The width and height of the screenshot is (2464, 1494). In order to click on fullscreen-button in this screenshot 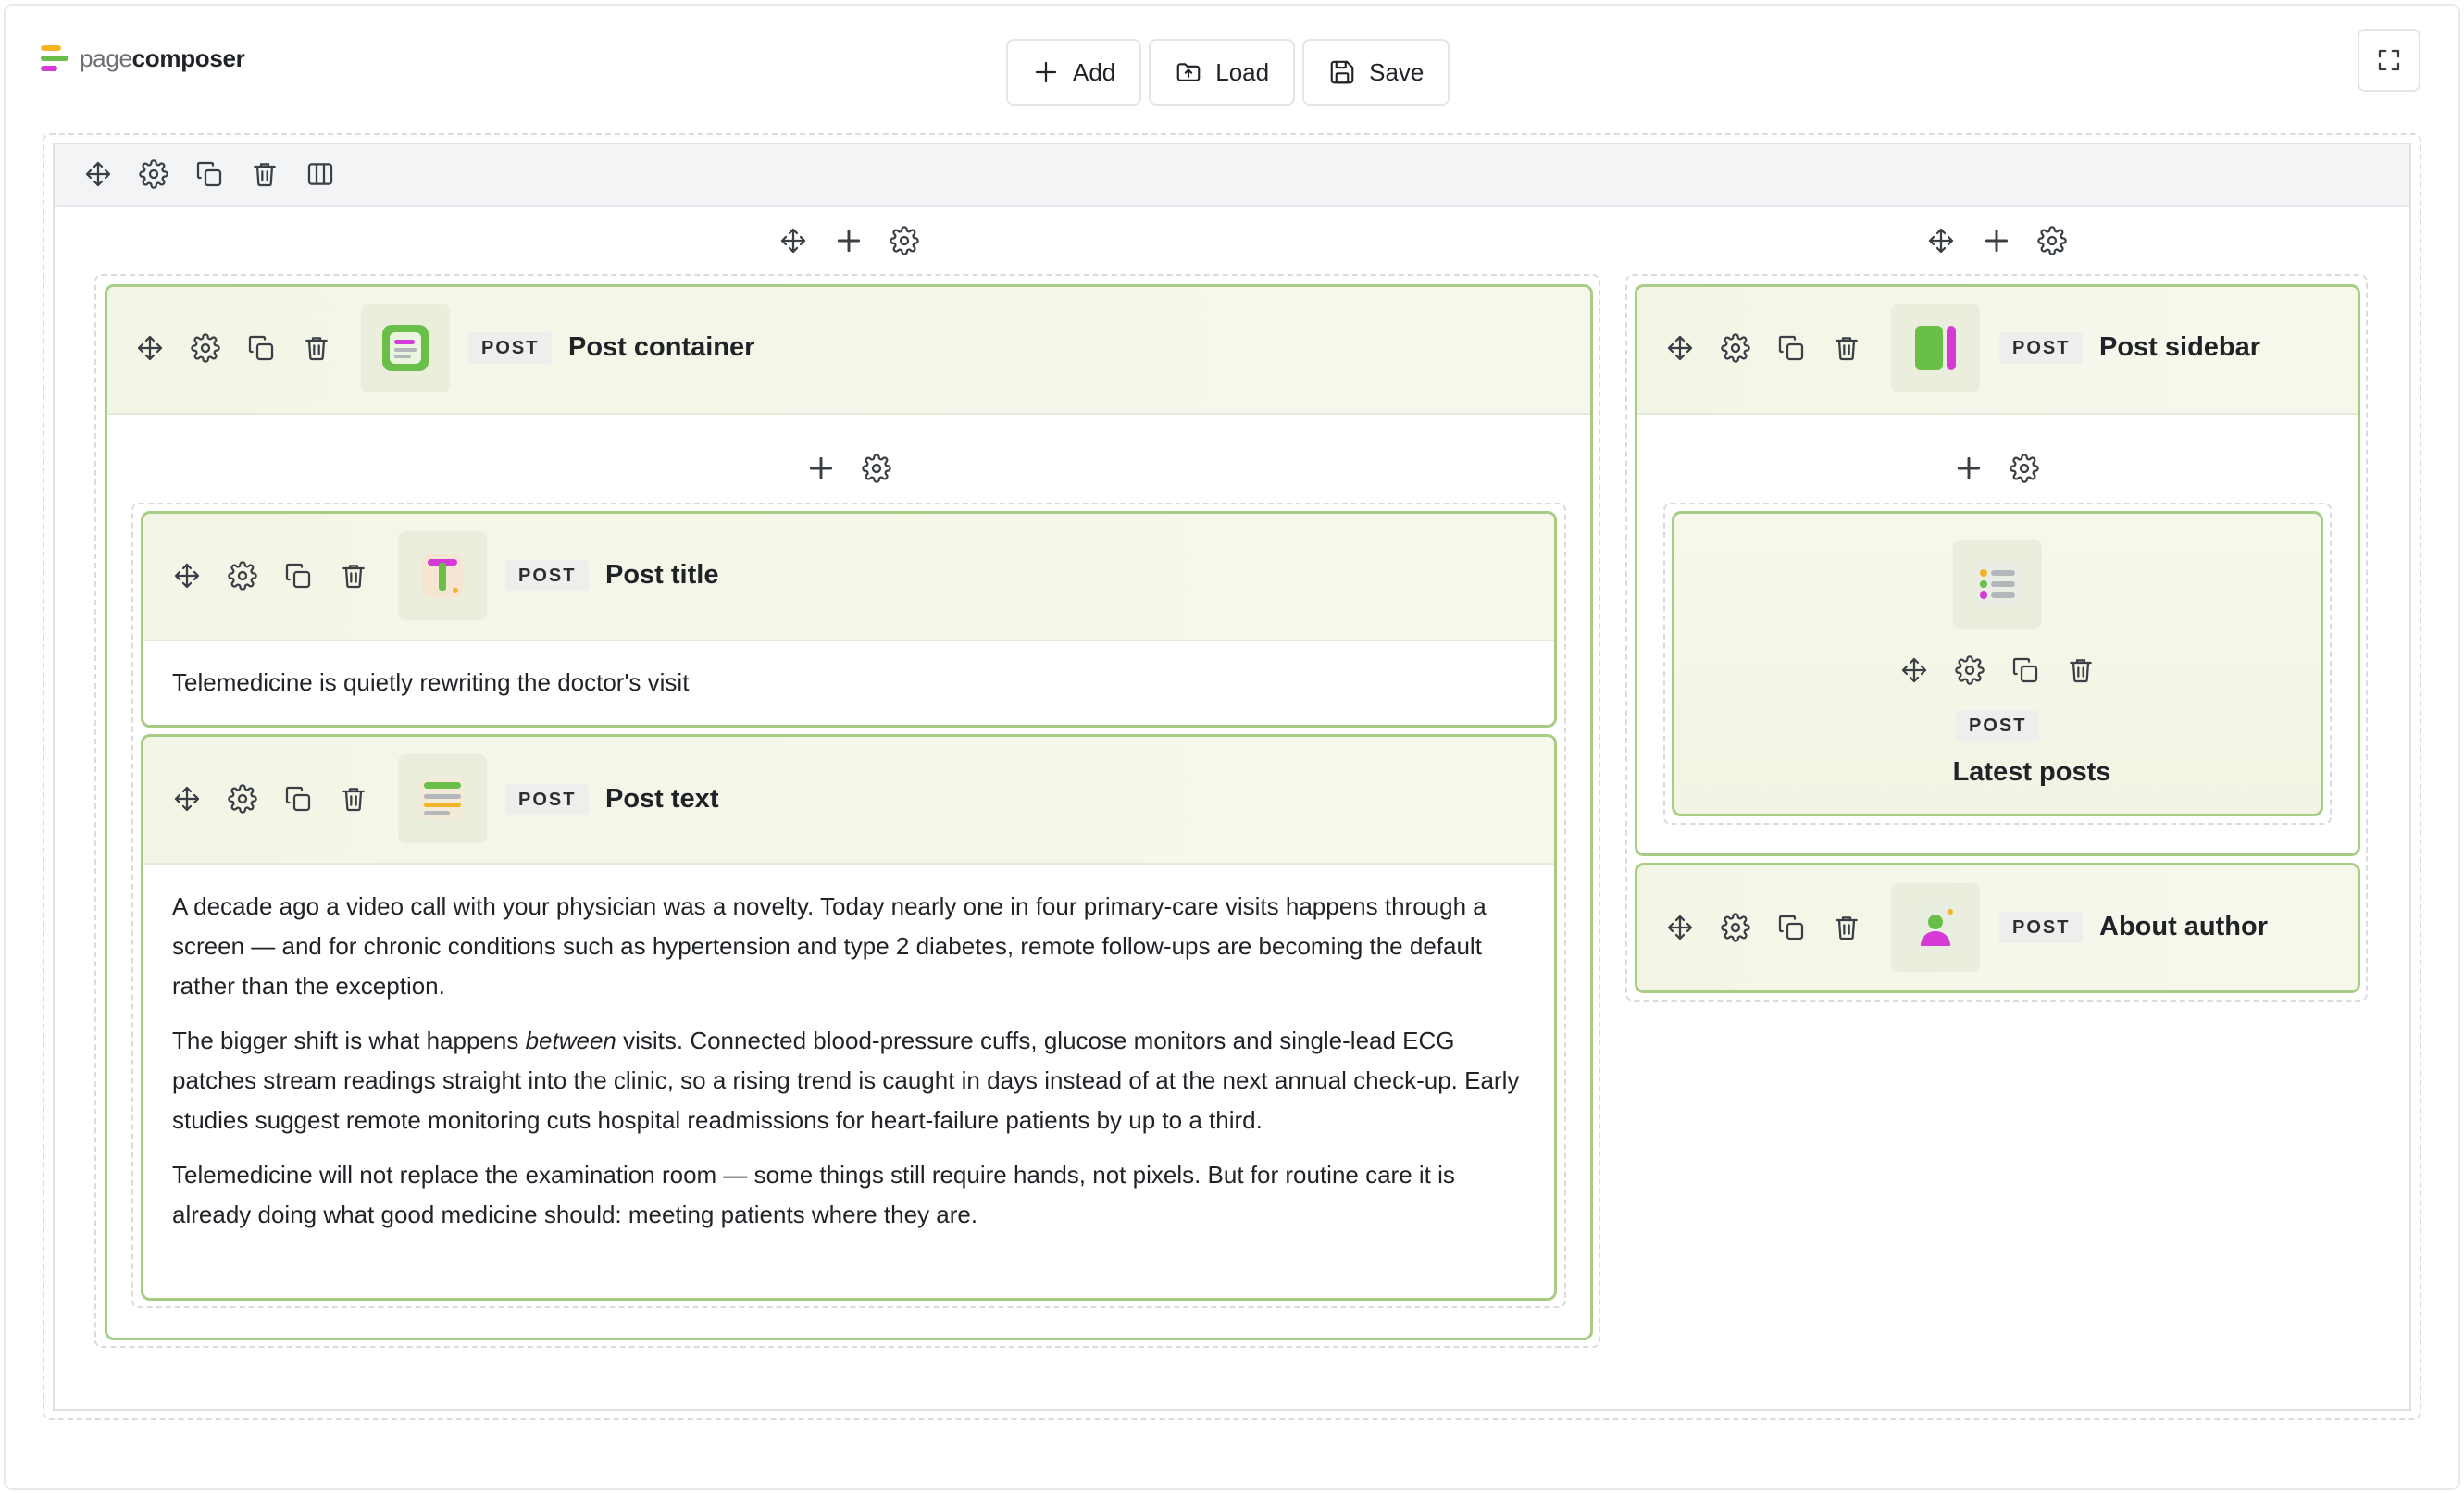, I will do `click(2389, 61)`.